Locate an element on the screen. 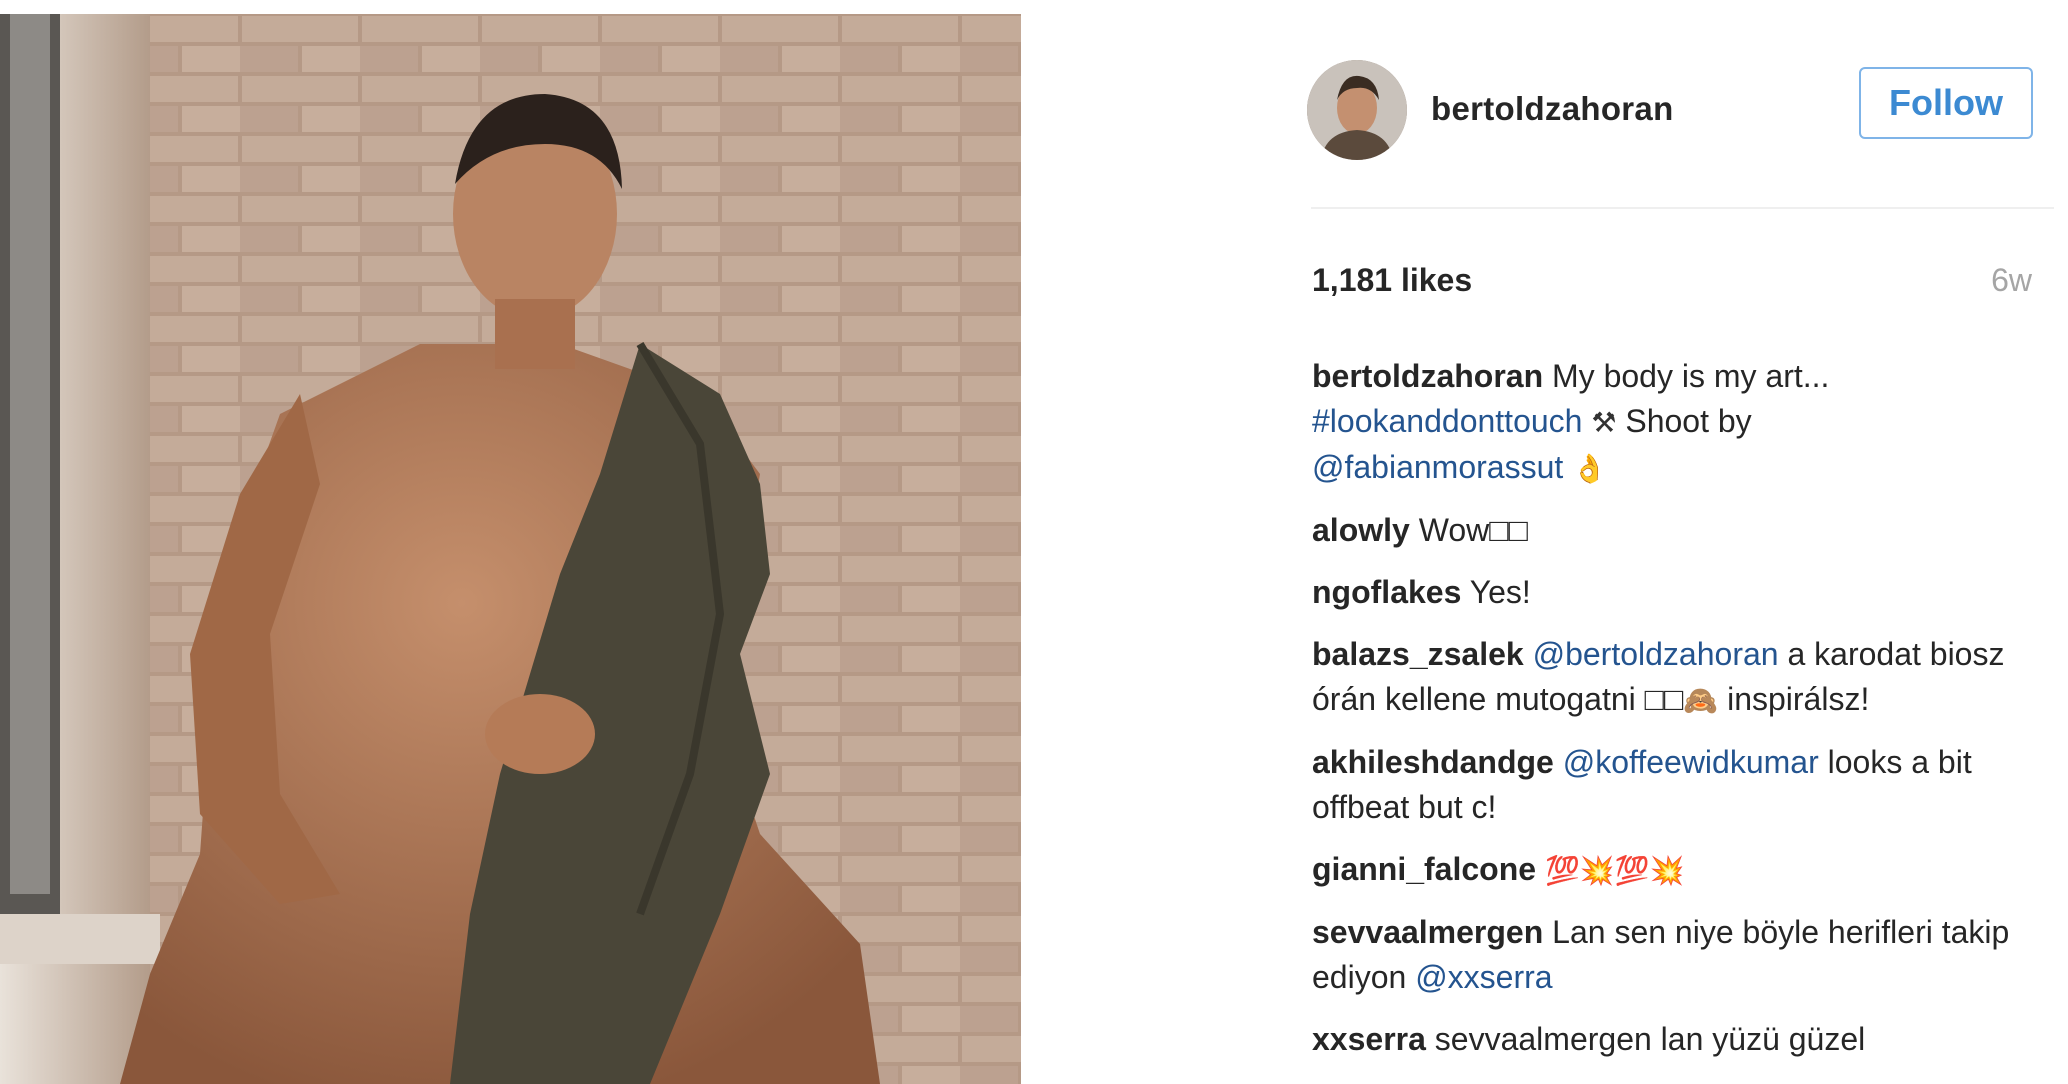  avatar-image is located at coordinates (1357, 110).